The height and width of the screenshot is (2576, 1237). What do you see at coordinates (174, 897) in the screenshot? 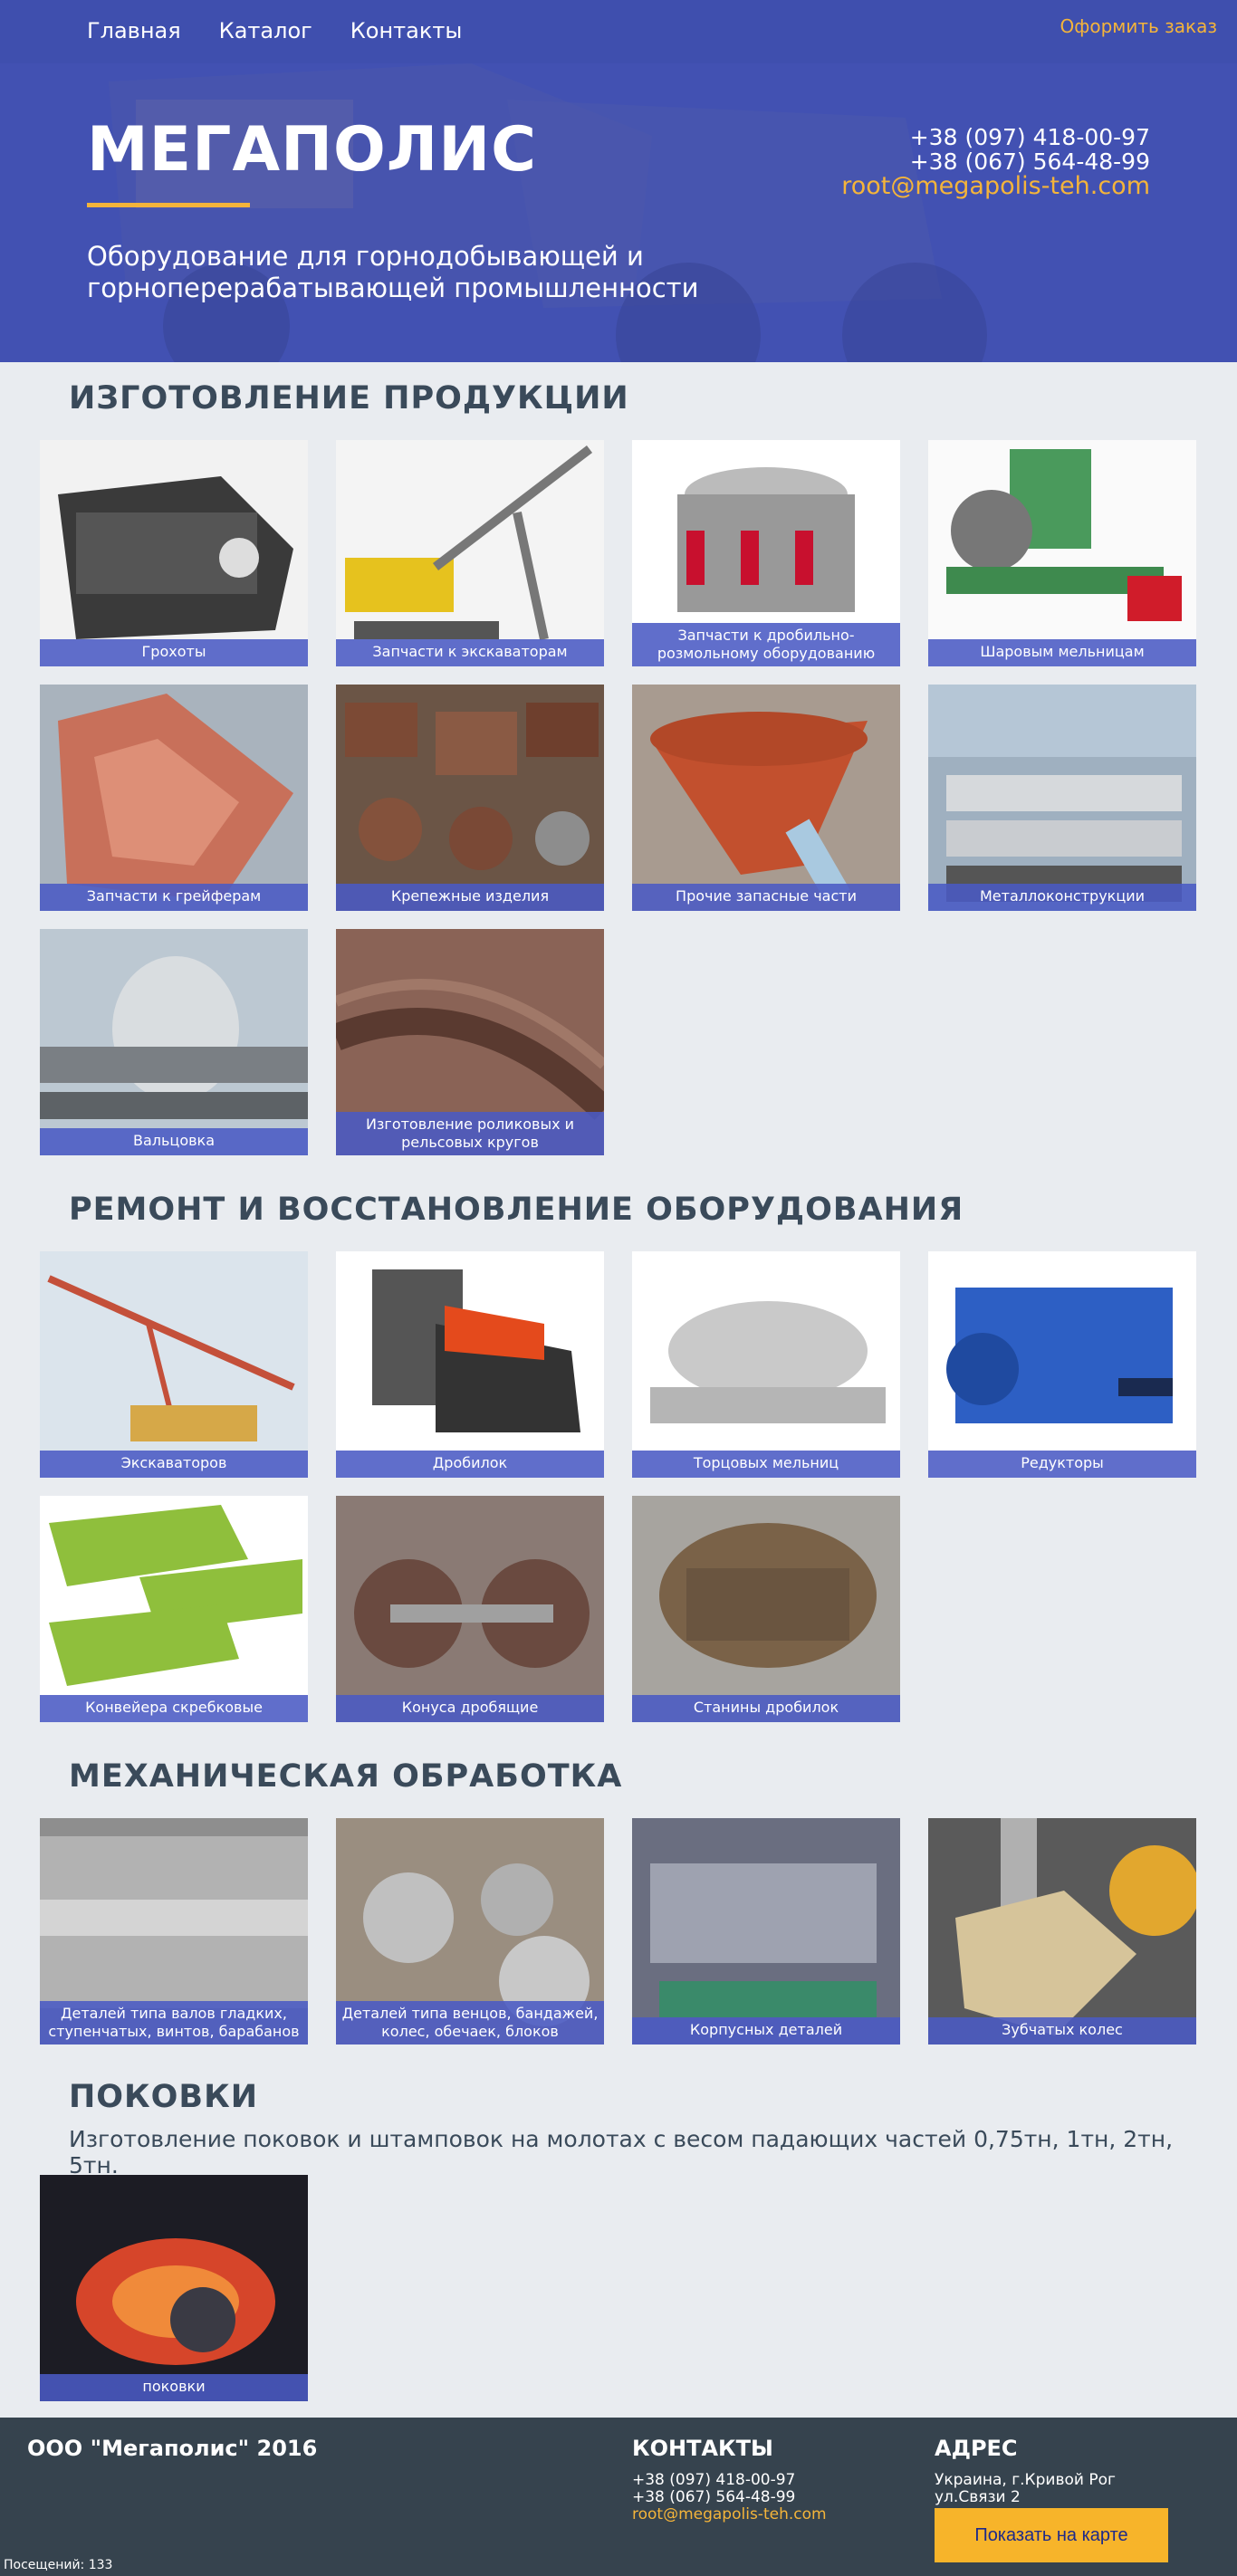
I see `product-label: Запчасти к грейферам` at bounding box center [174, 897].